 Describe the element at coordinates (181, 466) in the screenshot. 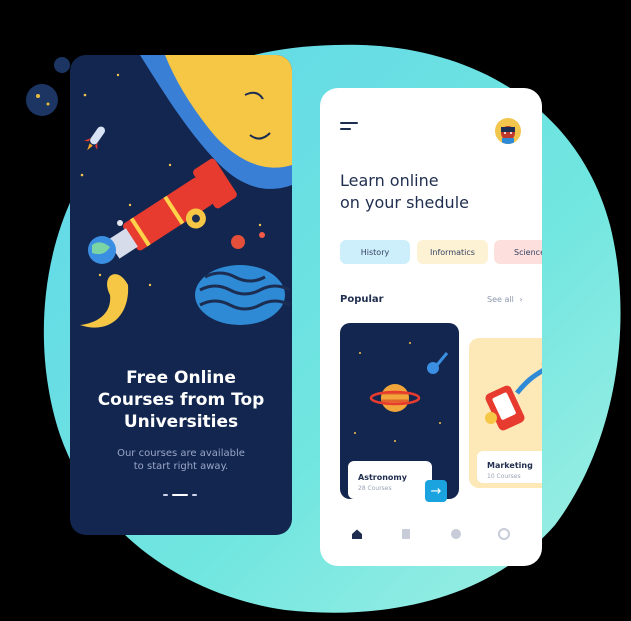

I see `subtitle-line: to start right away.` at that location.